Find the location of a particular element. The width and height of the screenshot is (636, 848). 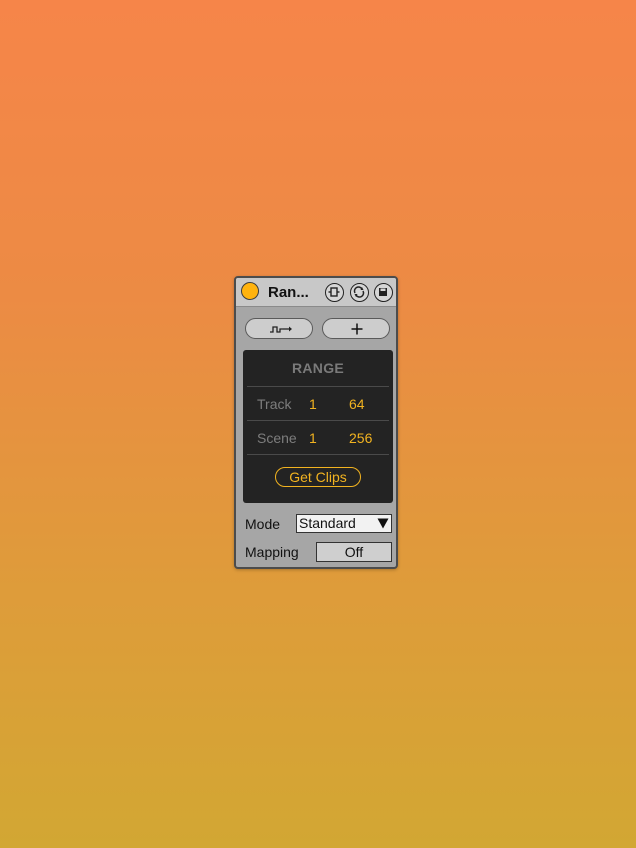

signal-route-button is located at coordinates (279, 328).